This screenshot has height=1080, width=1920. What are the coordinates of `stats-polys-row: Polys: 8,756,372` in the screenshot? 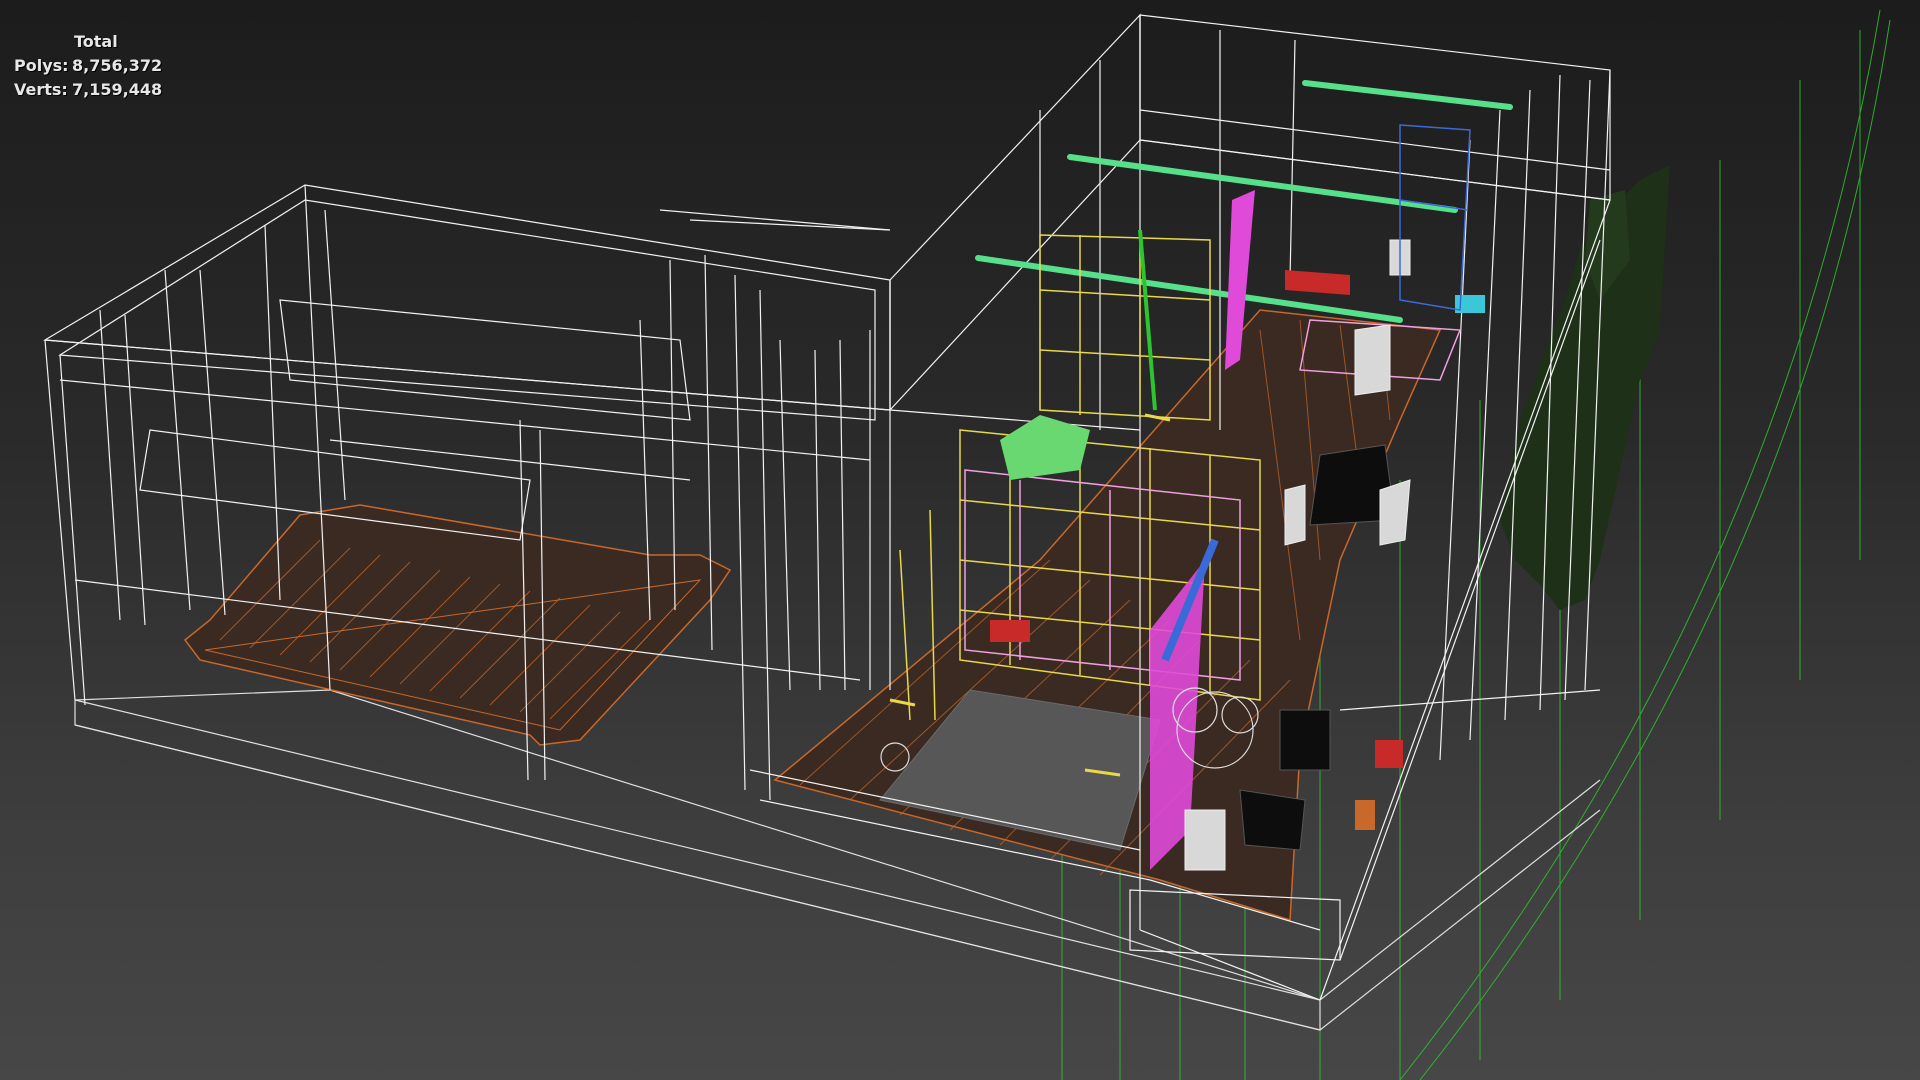 It's located at (88, 66).